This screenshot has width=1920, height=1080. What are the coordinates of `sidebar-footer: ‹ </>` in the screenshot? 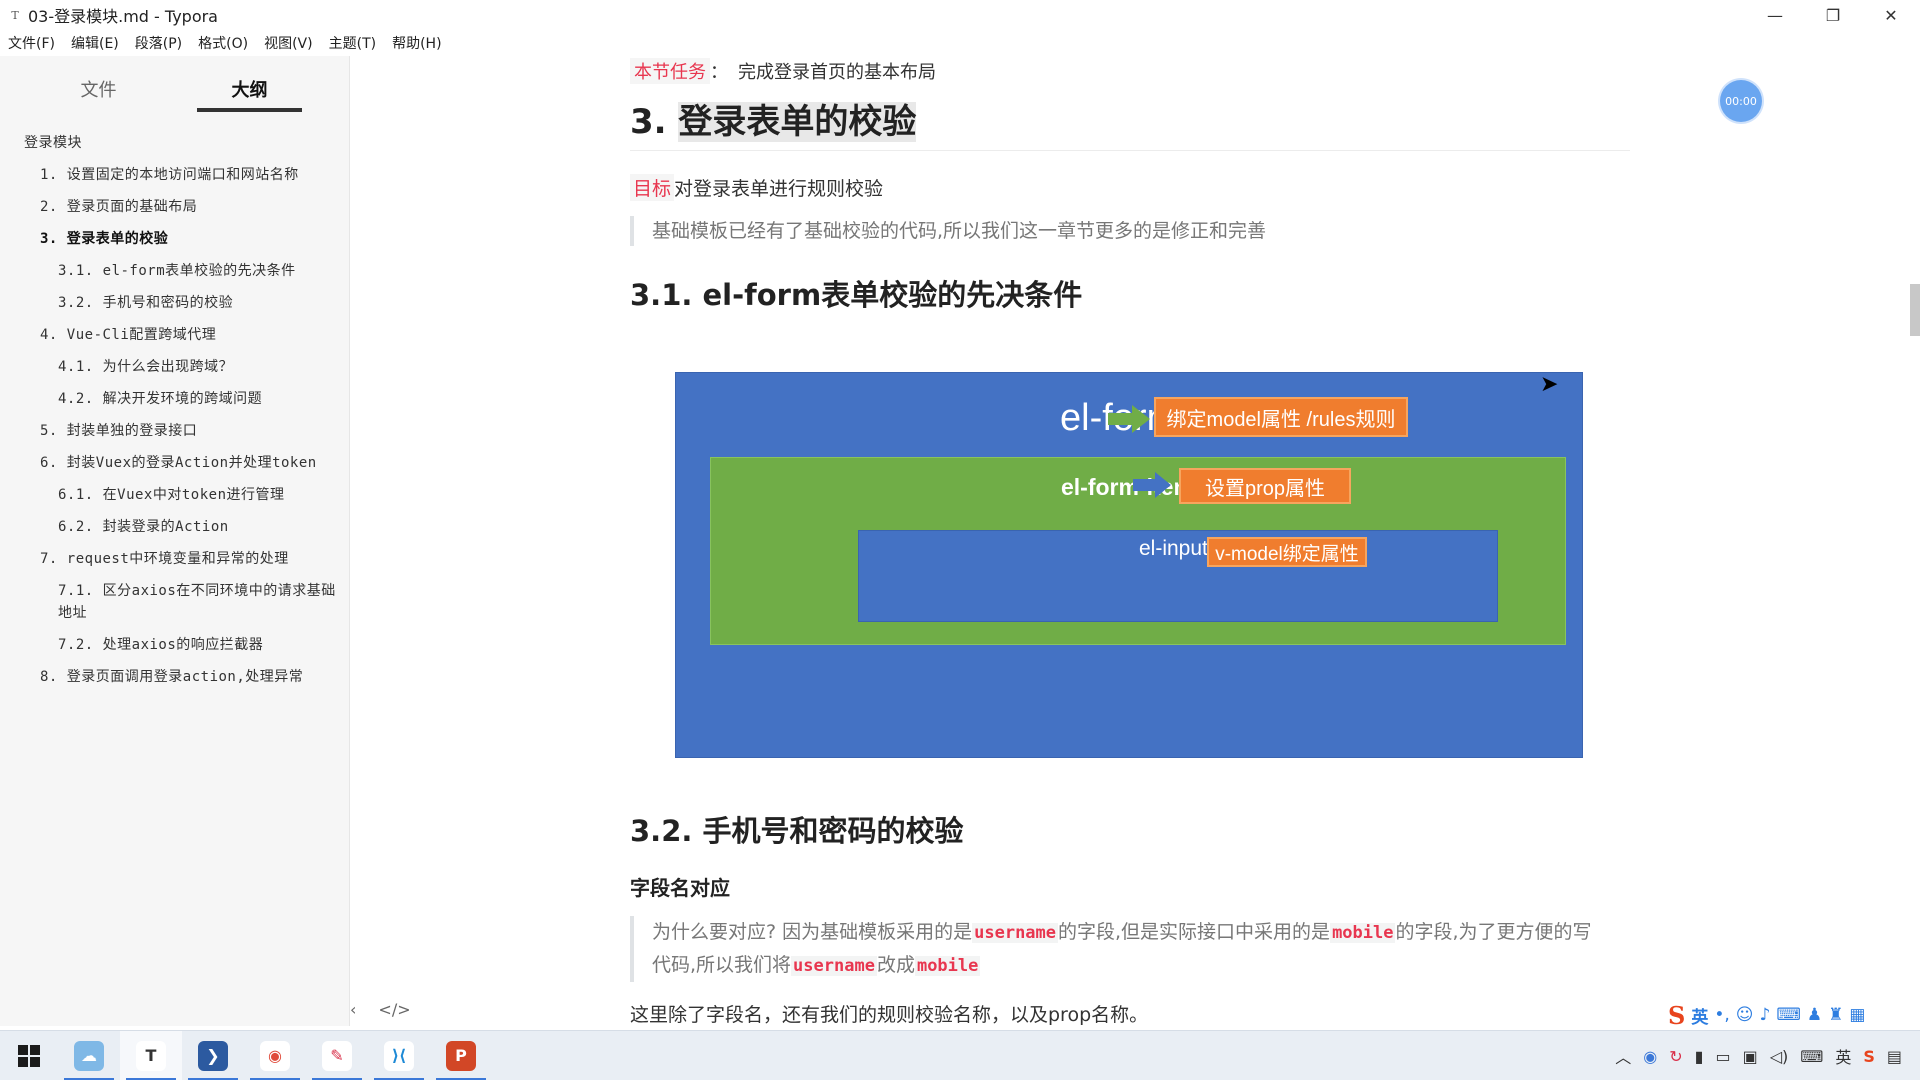 It's located at (380, 1009).